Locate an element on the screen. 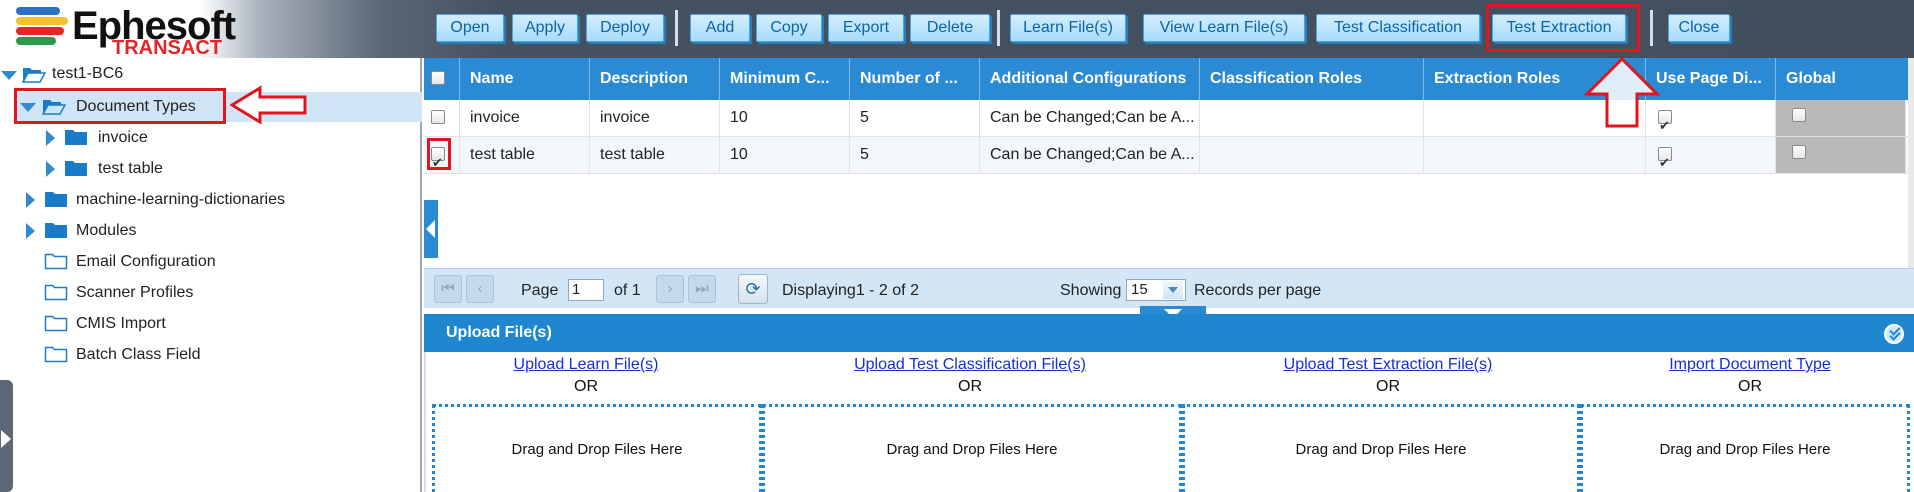 This screenshot has height=492, width=1914. tree-node-batch-class-field: Batch Class Field is located at coordinates (200, 355).